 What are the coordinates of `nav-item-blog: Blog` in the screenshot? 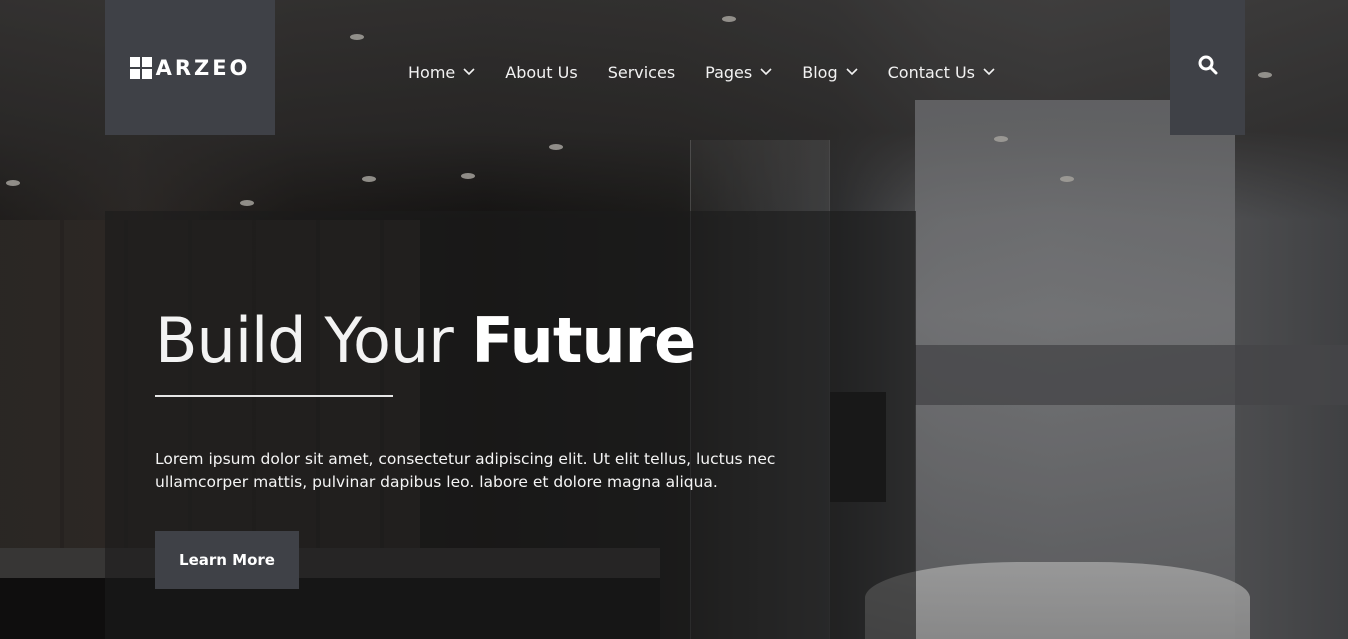 It's located at (830, 72).